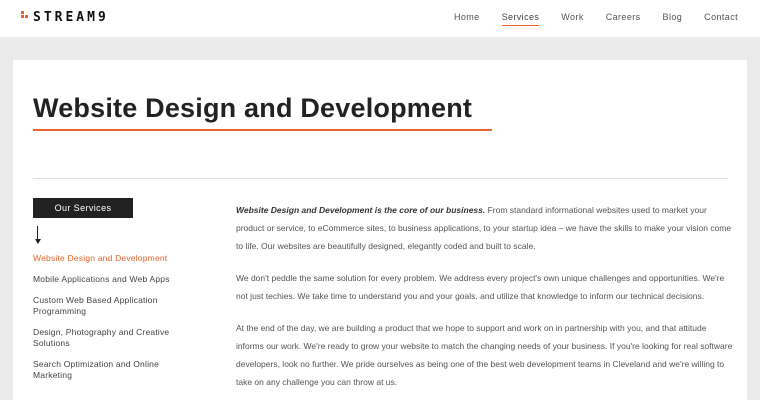 This screenshot has width=760, height=400. Describe the element at coordinates (262, 130) in the screenshot. I see `title-underline` at that location.